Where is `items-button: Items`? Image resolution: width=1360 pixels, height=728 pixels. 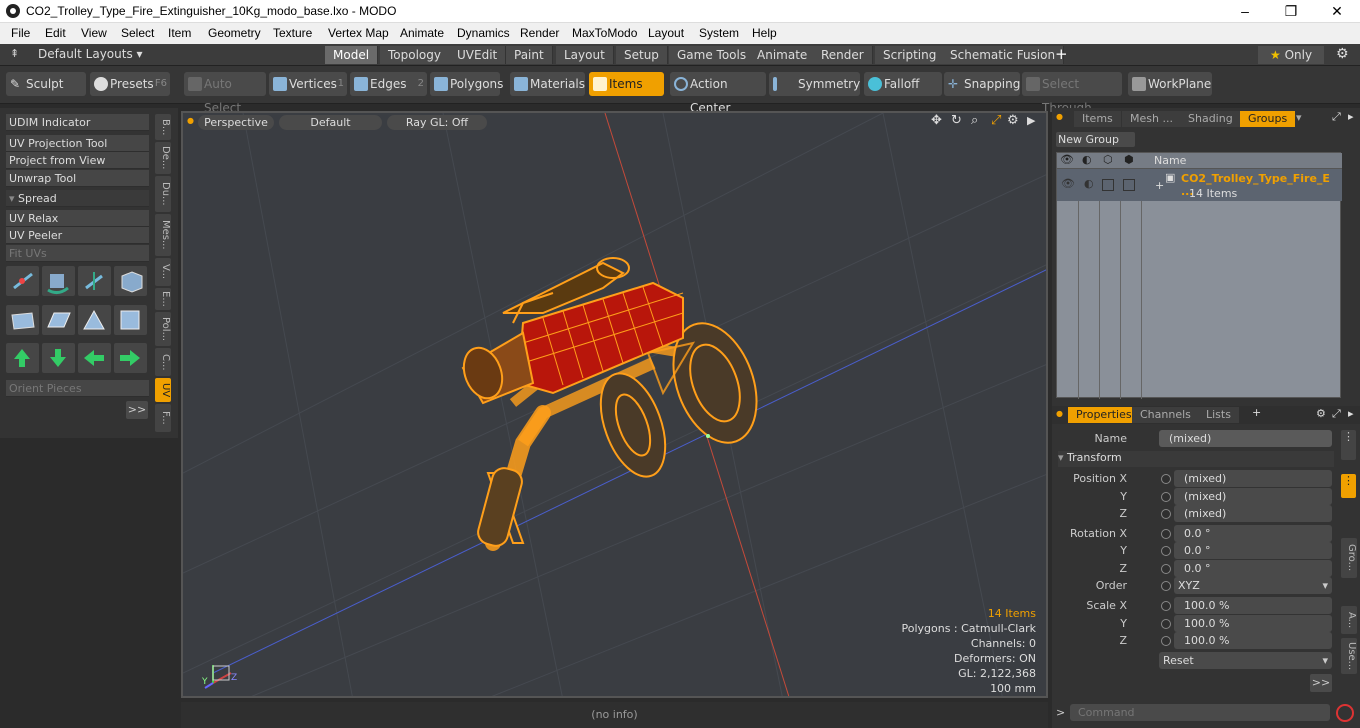 items-button: Items is located at coordinates (626, 84).